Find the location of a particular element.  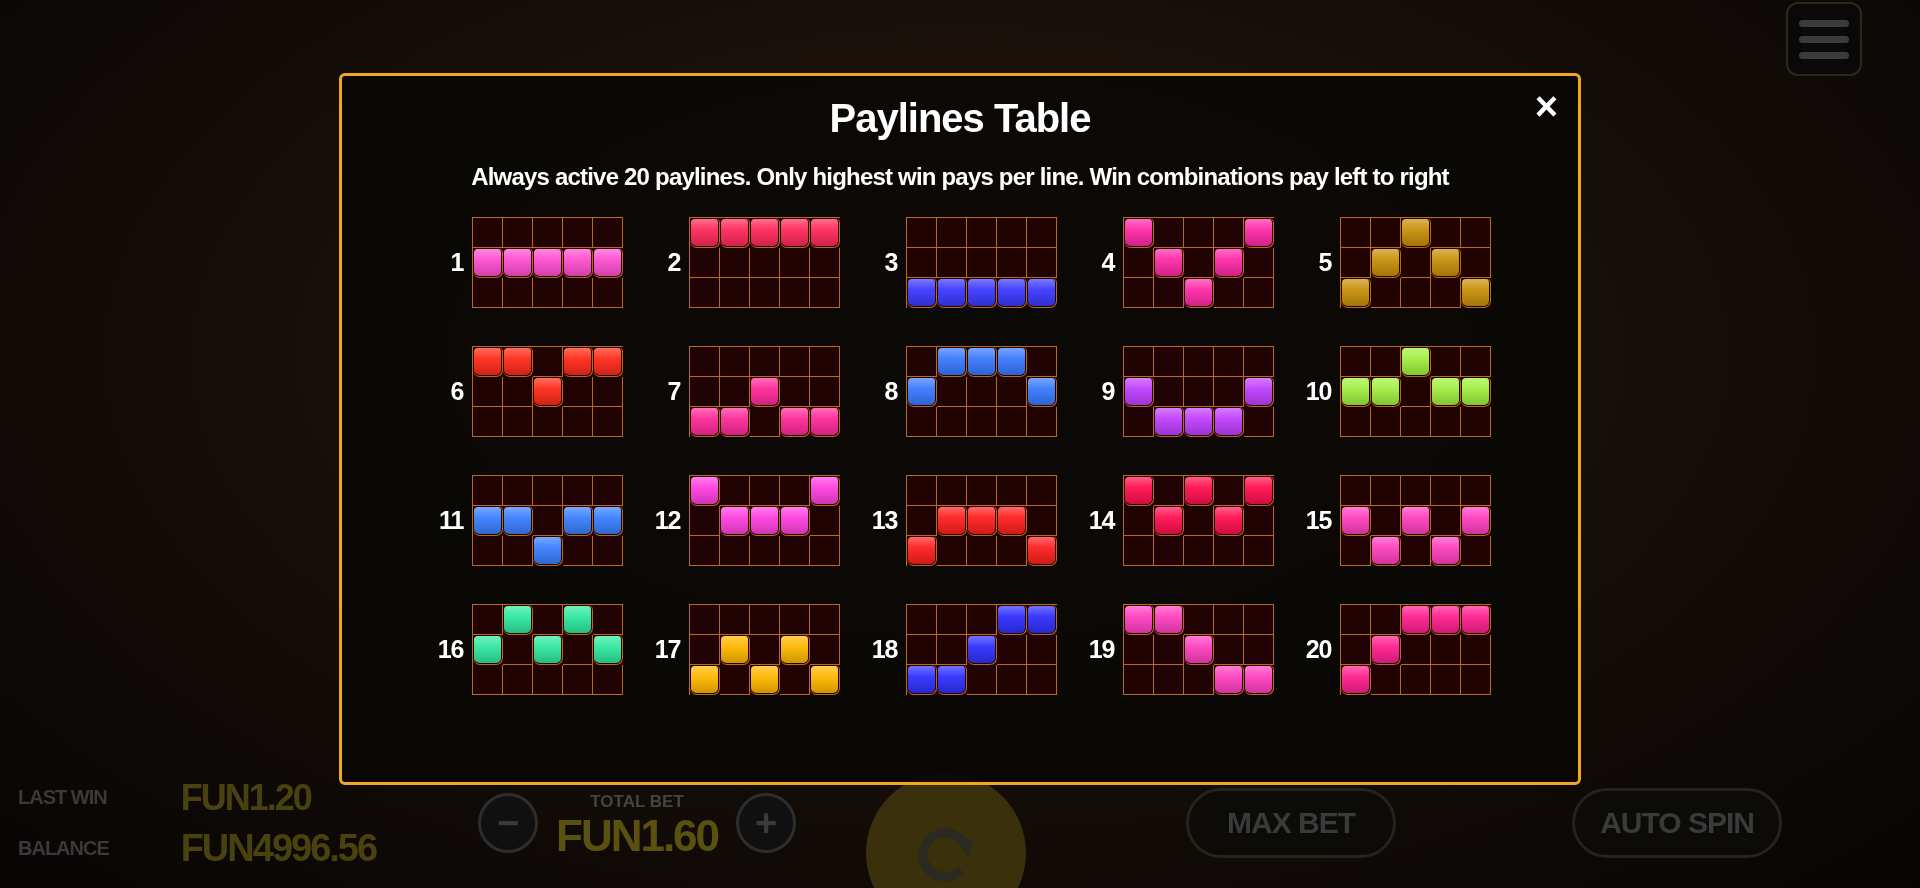

payline-number: 19 is located at coordinates (1101, 649).